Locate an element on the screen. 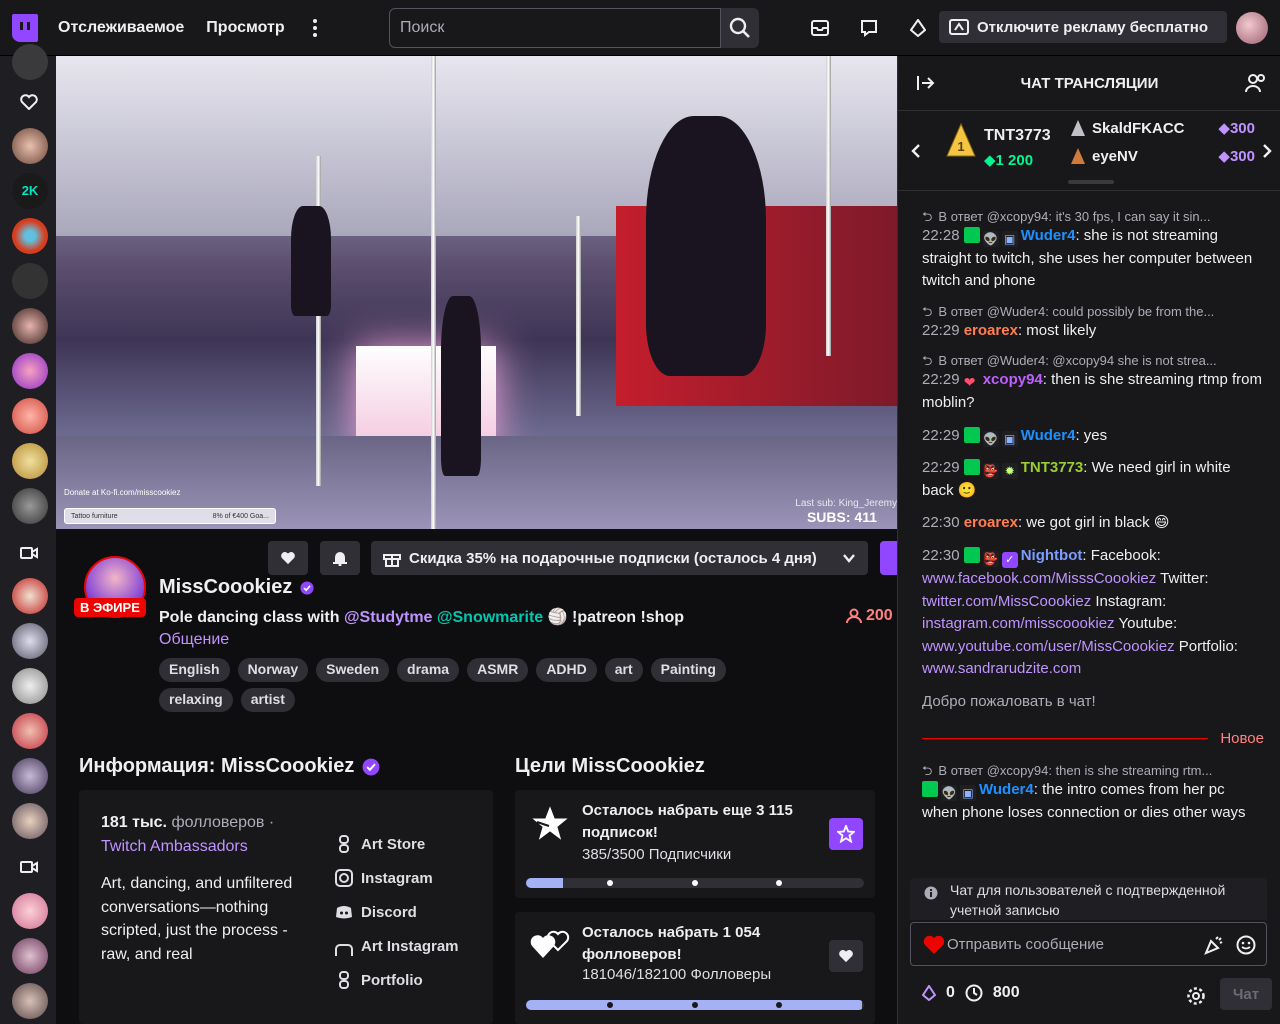  channel-points-balance: 800 is located at coordinates (1006, 993).